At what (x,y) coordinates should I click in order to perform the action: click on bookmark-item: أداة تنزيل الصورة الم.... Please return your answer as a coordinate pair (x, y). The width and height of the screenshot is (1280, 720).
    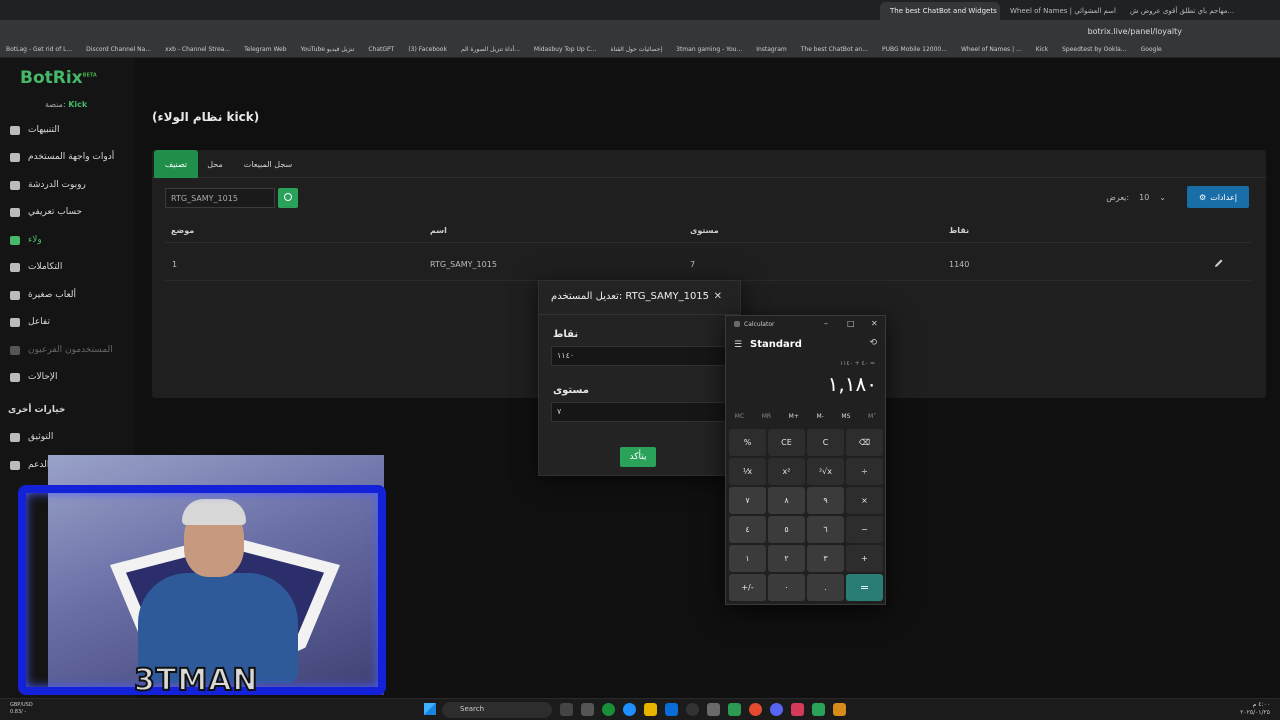
    Looking at the image, I should click on (490, 49).